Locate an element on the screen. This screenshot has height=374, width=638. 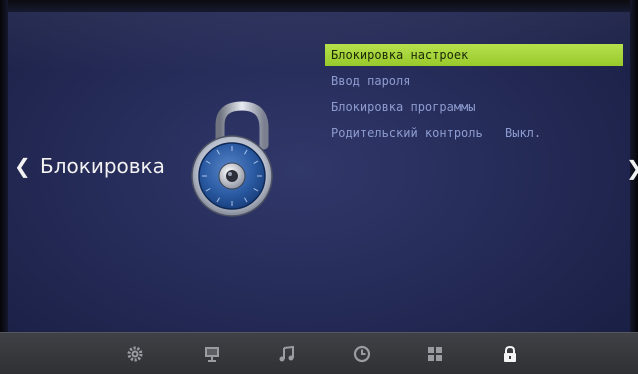
menu-item-value: Выкл. is located at coordinates (523, 133).